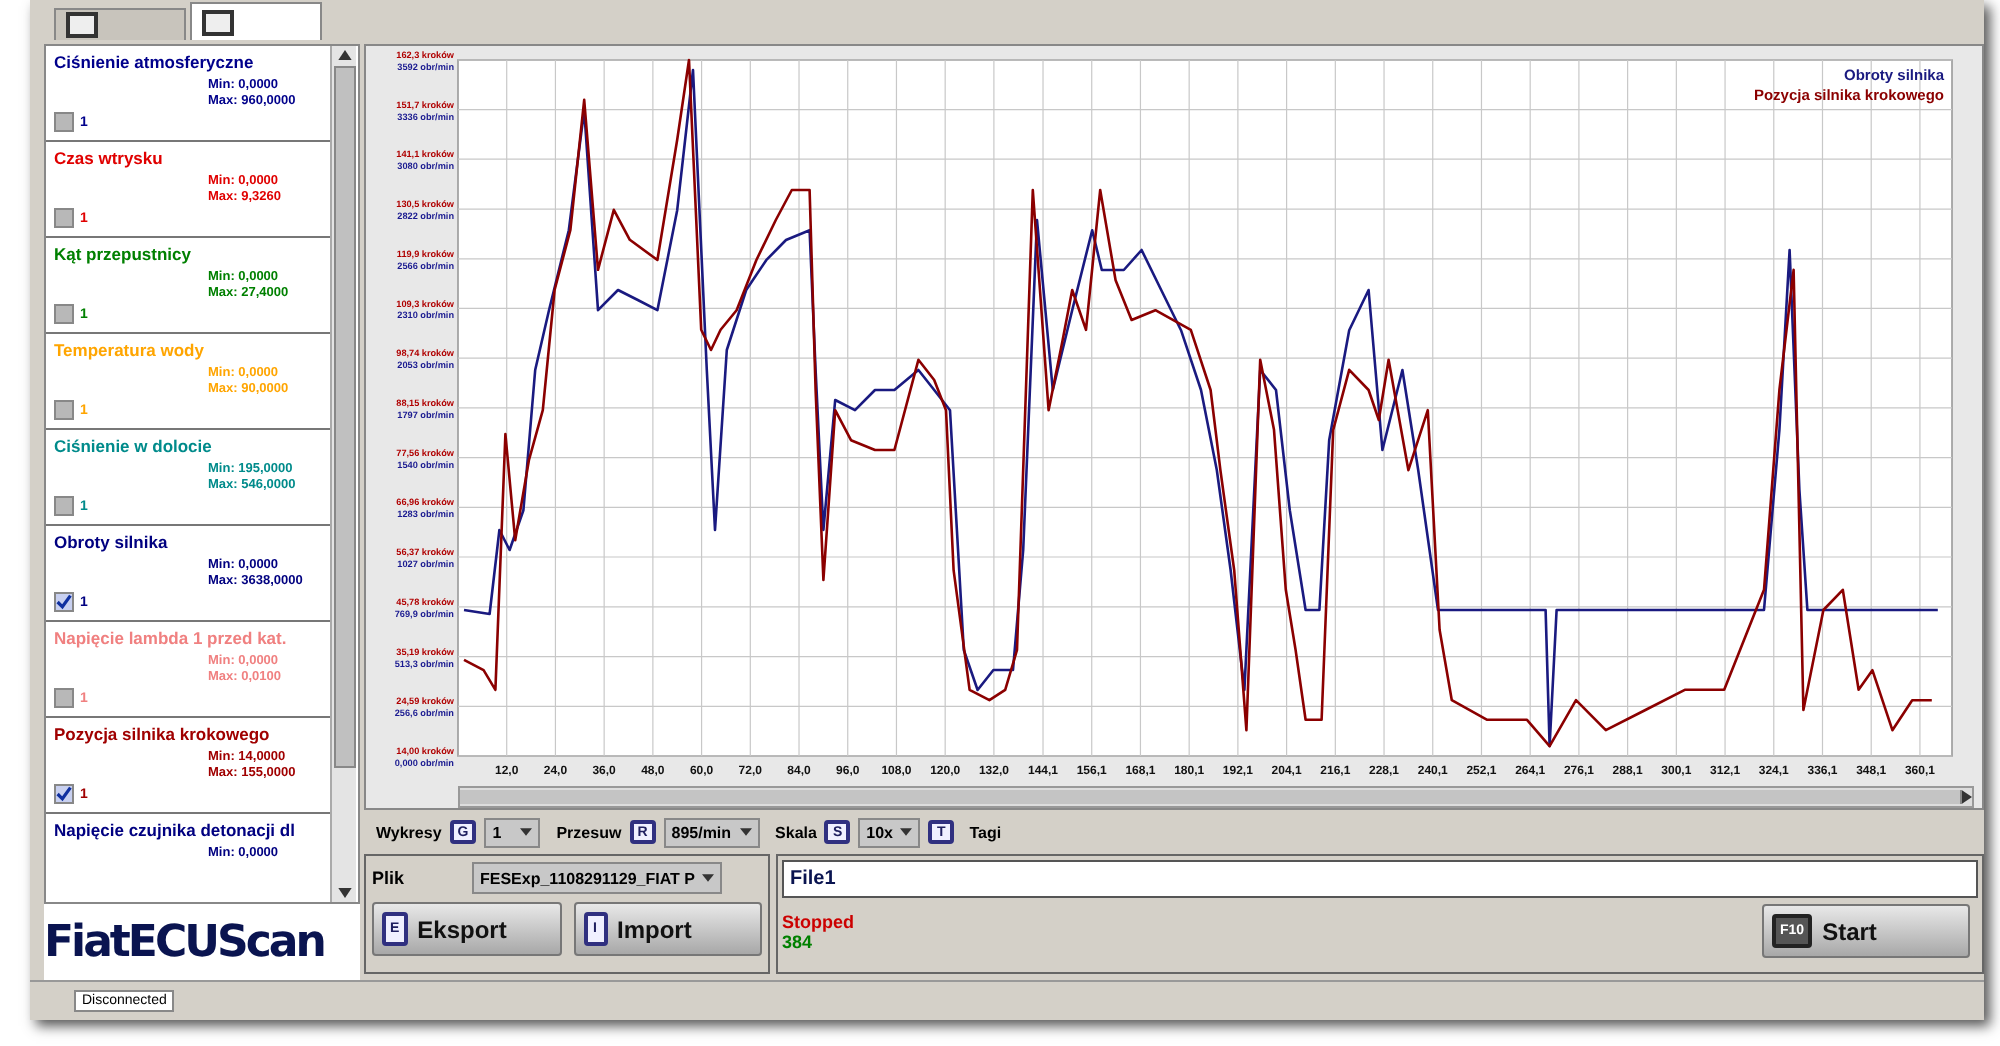 This screenshot has width=2000, height=1046. What do you see at coordinates (389, 878) in the screenshot?
I see `file-label: Plik` at bounding box center [389, 878].